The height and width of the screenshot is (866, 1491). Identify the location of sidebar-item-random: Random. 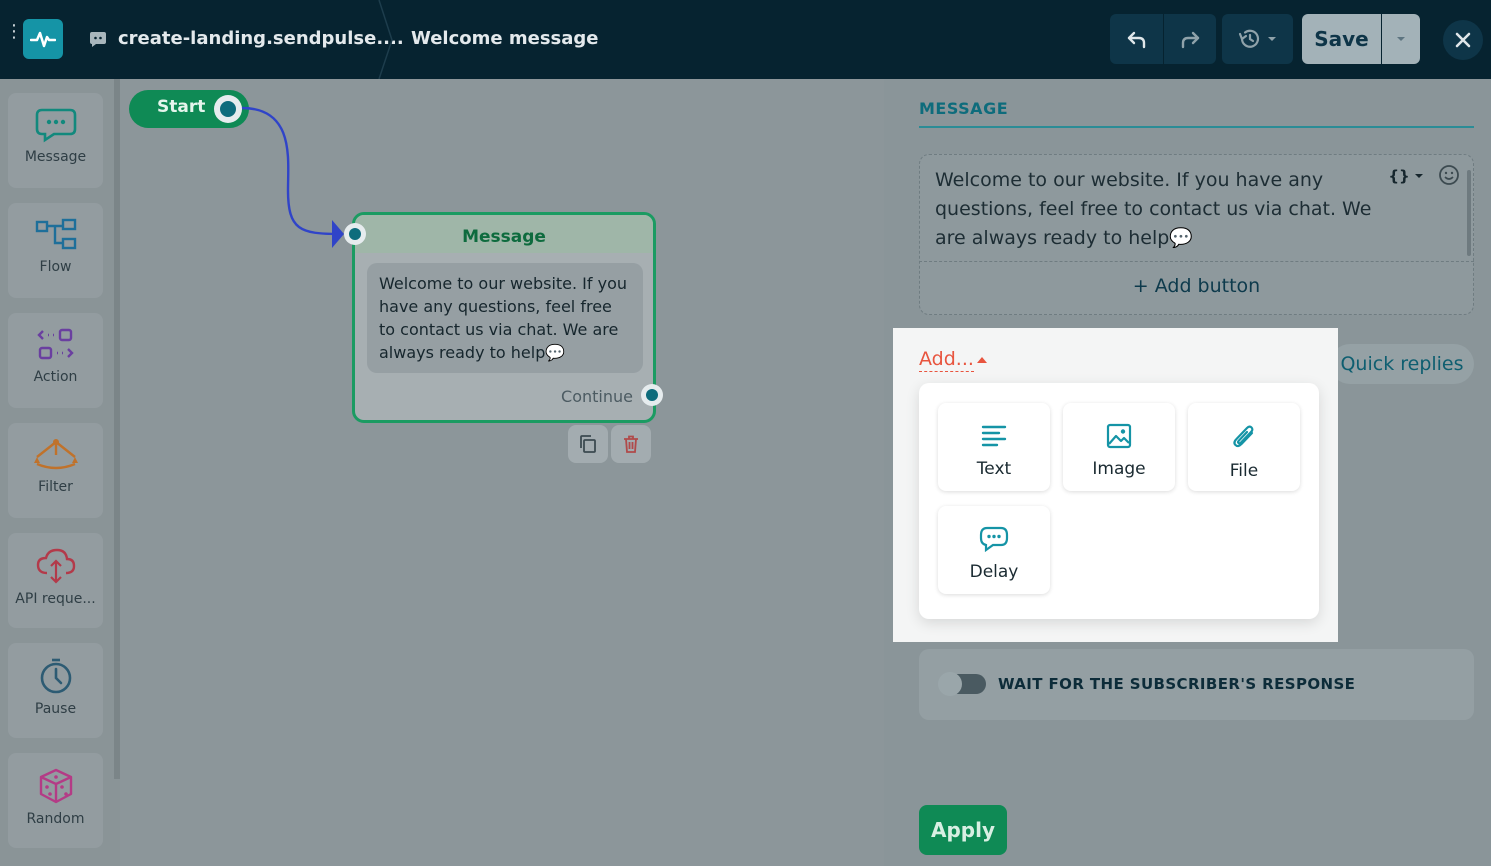
(55, 800).